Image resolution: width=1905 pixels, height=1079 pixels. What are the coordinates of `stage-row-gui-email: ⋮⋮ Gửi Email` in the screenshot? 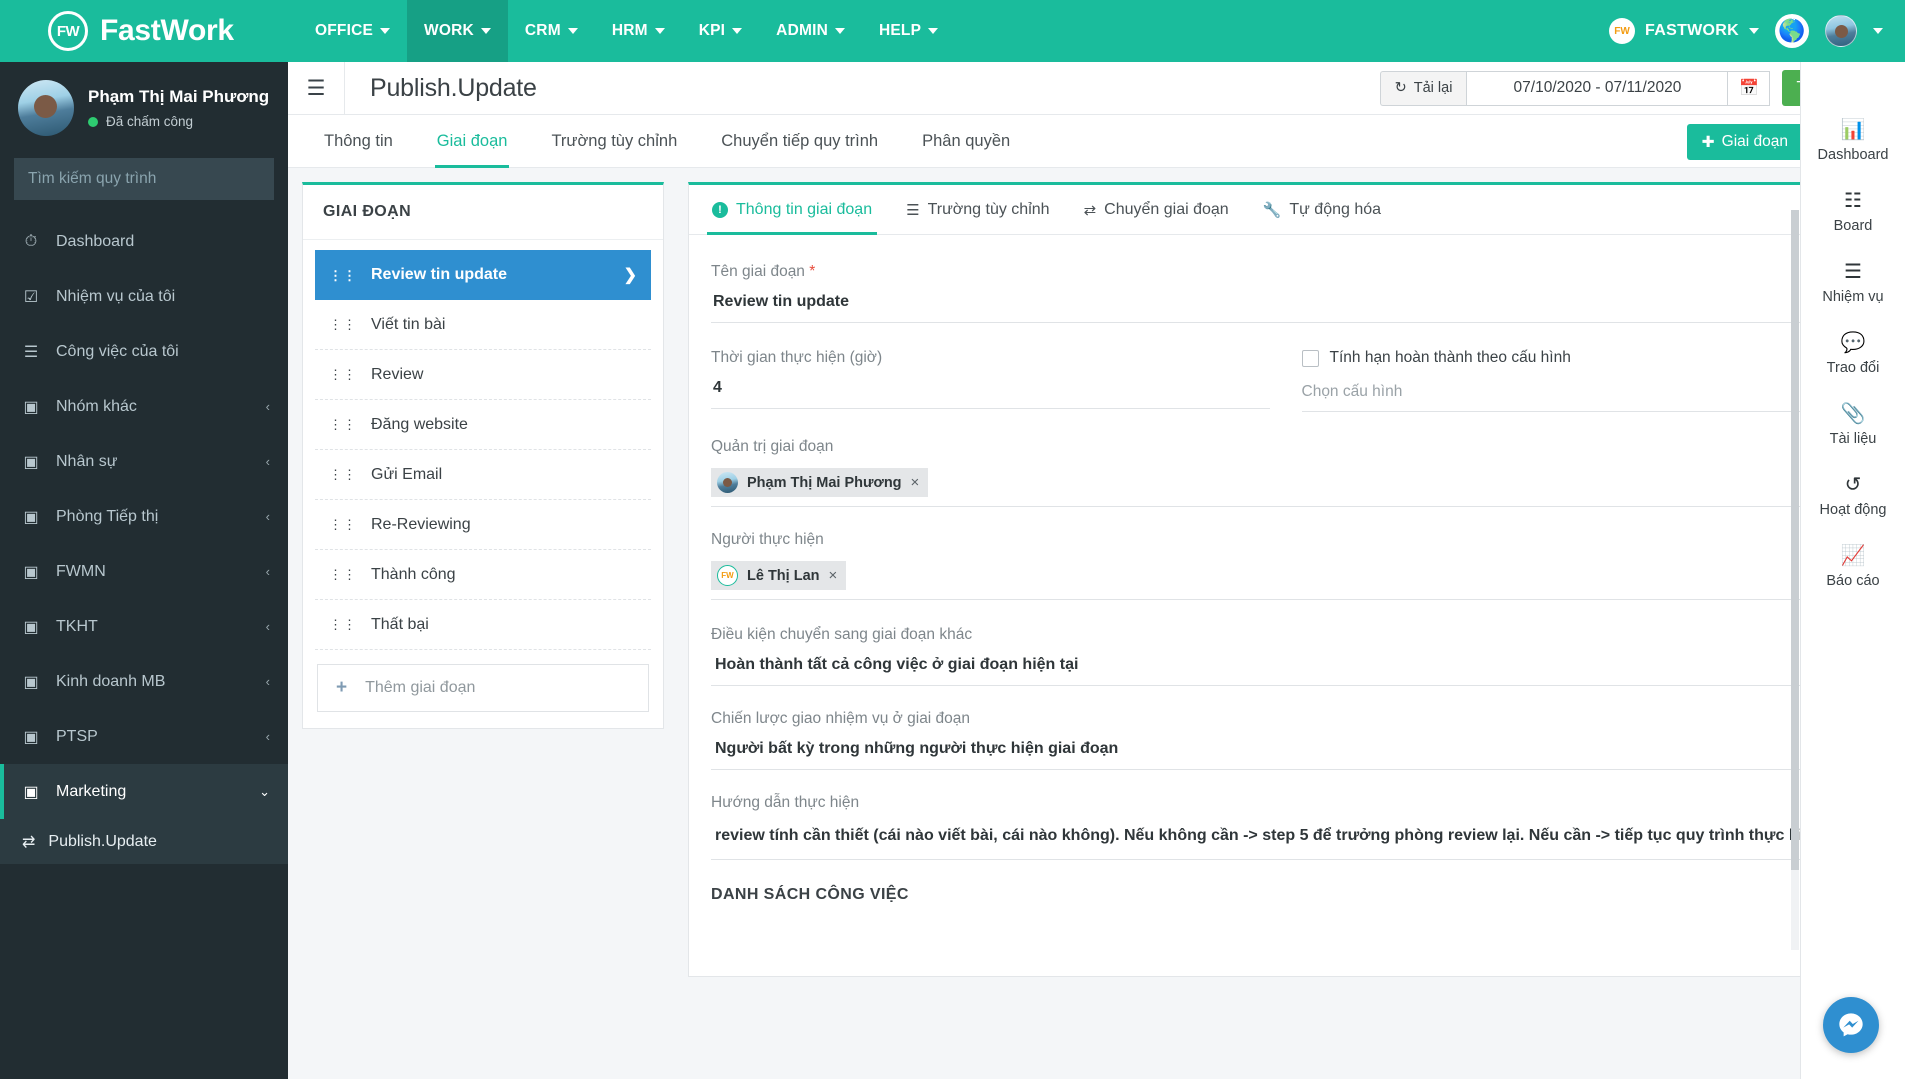 It's located at (483, 475).